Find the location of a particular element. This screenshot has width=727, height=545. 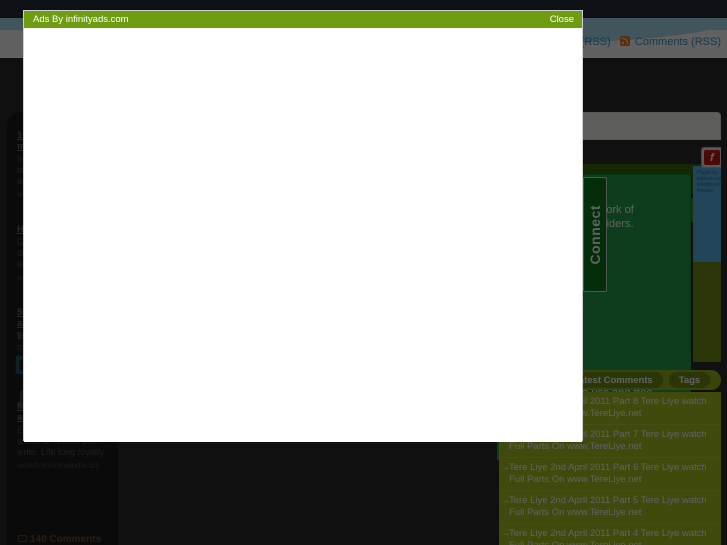

close-button: Close is located at coordinates (562, 19).